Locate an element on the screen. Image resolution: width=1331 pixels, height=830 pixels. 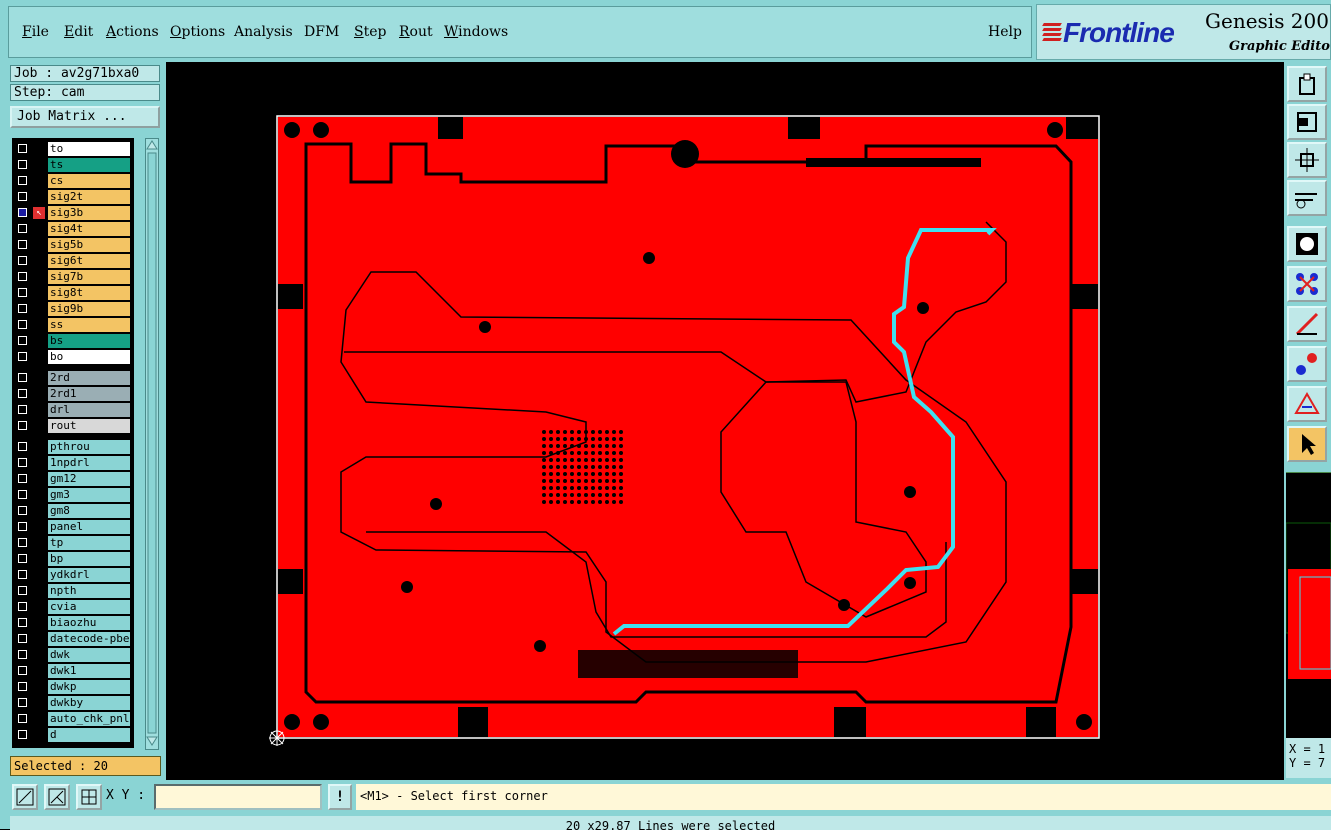
layer-name: d is located at coordinates (89, 735).